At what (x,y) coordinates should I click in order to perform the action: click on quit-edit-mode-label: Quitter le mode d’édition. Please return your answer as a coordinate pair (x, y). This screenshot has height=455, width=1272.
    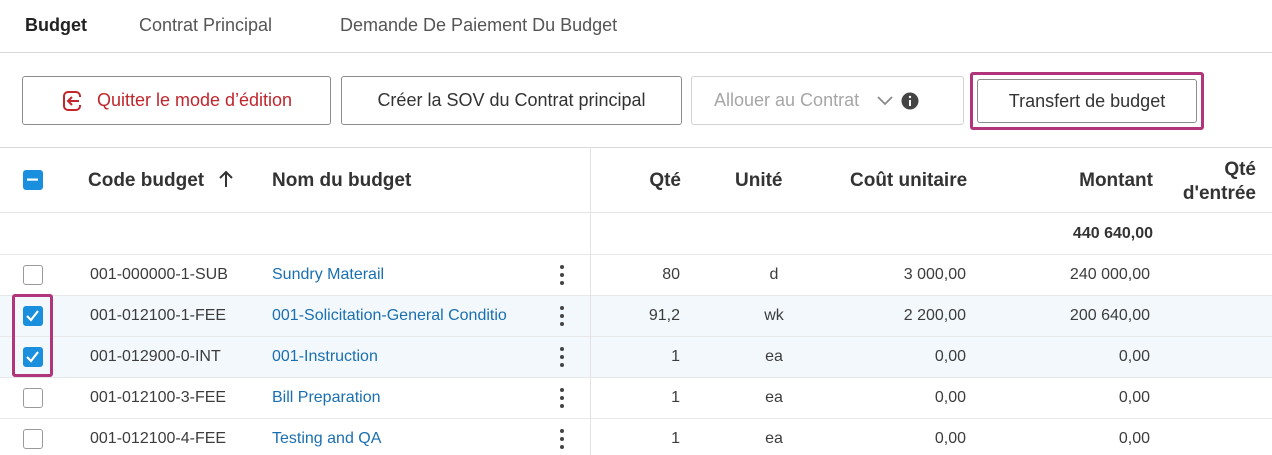
    Looking at the image, I should click on (194, 100).